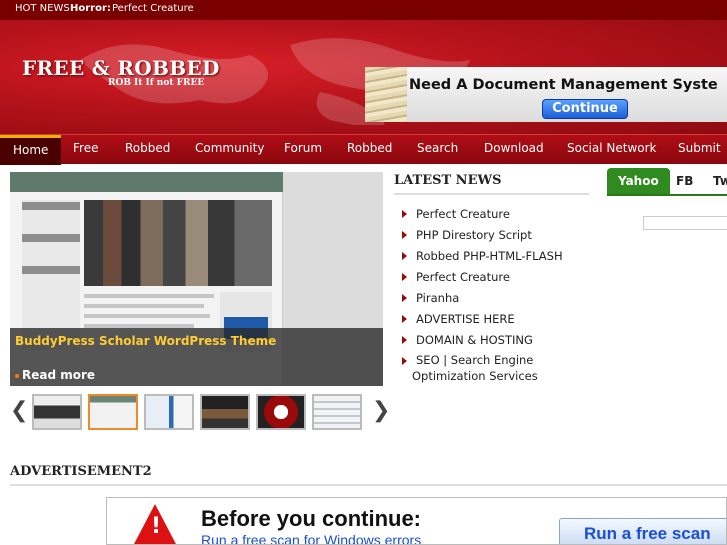 The image size is (727, 545). I want to click on nav-item-submit: Submit, so click(696, 150).